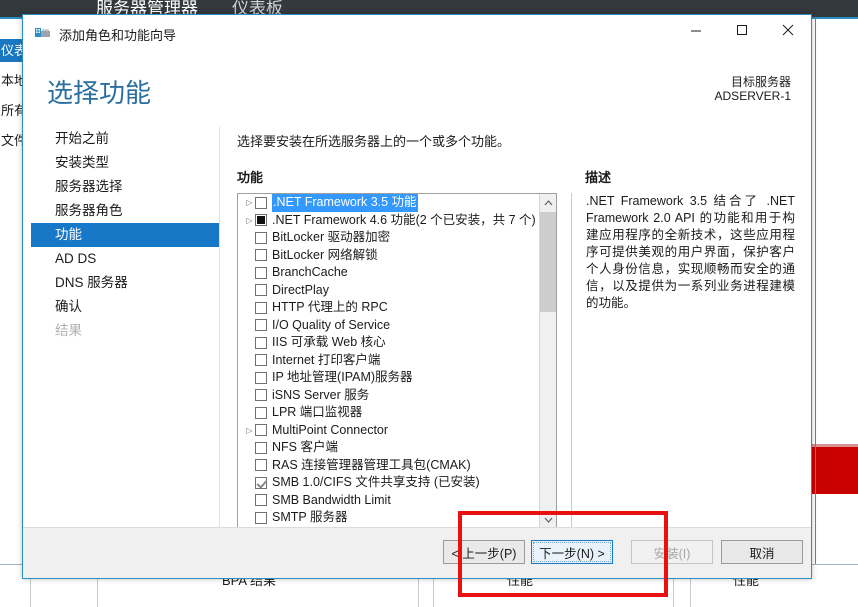  Describe the element at coordinates (376, 482) in the screenshot. I see `feature-label: SMB 1.0/CIFS 文件共享支持 (已安装)` at that location.